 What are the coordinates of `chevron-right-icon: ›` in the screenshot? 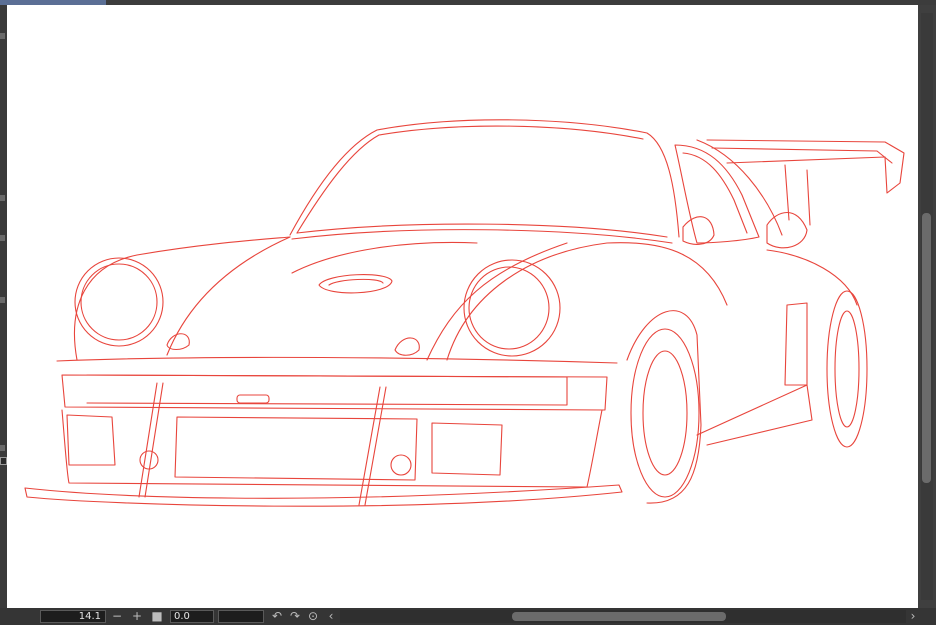 It's located at (913, 616).